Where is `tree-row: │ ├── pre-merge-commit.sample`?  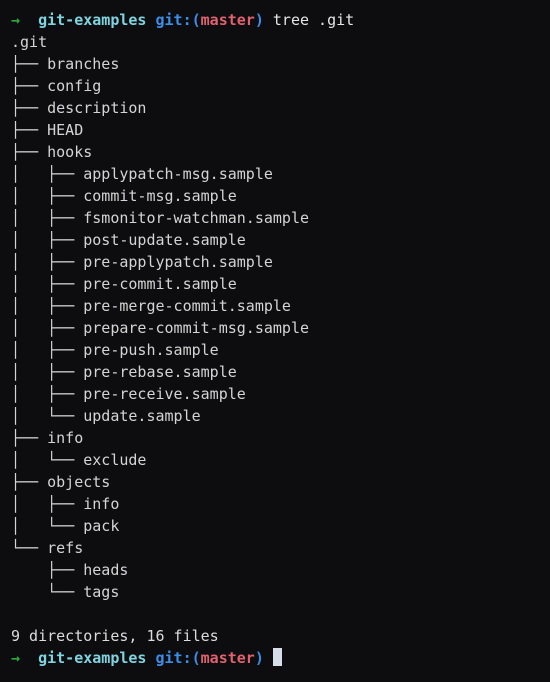
tree-row: │ ├── pre-merge-commit.sample is located at coordinates (151, 306).